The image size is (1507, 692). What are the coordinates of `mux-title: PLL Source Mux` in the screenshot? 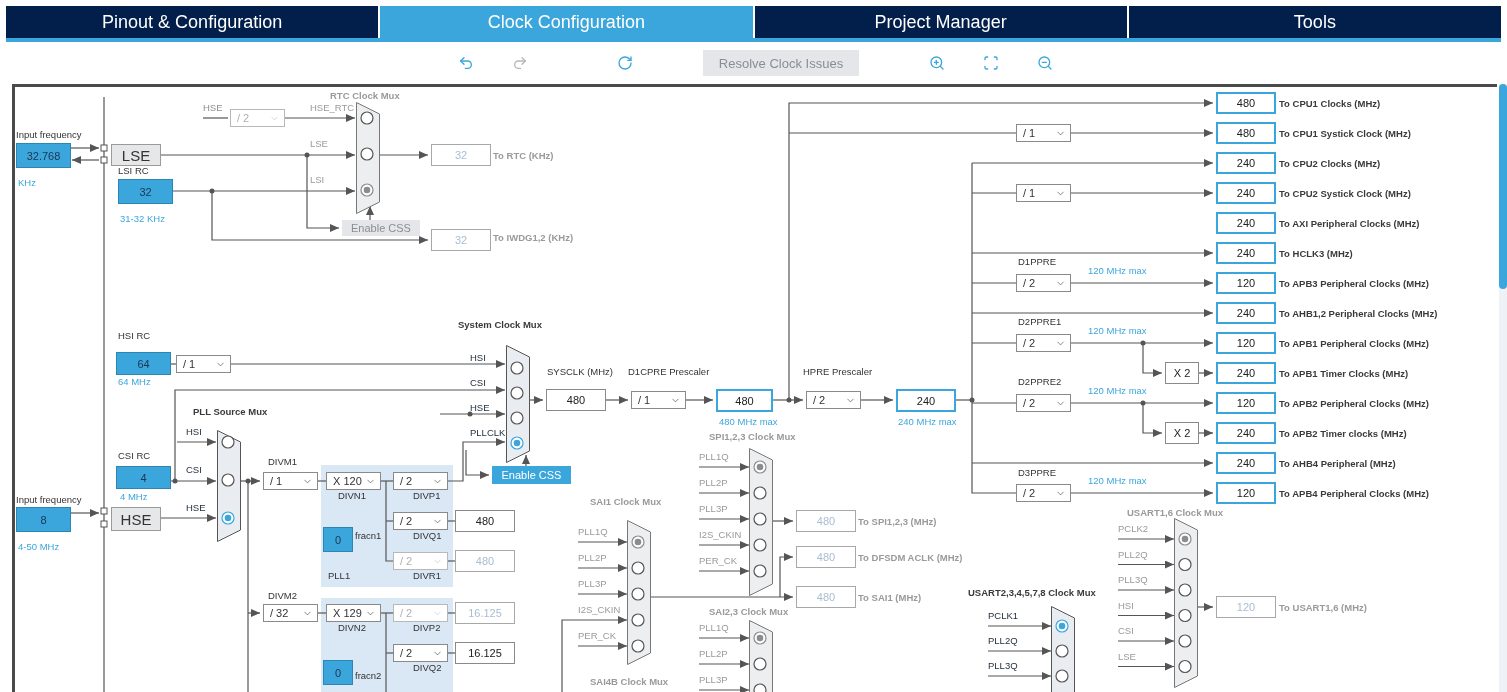 It's located at (230, 411).